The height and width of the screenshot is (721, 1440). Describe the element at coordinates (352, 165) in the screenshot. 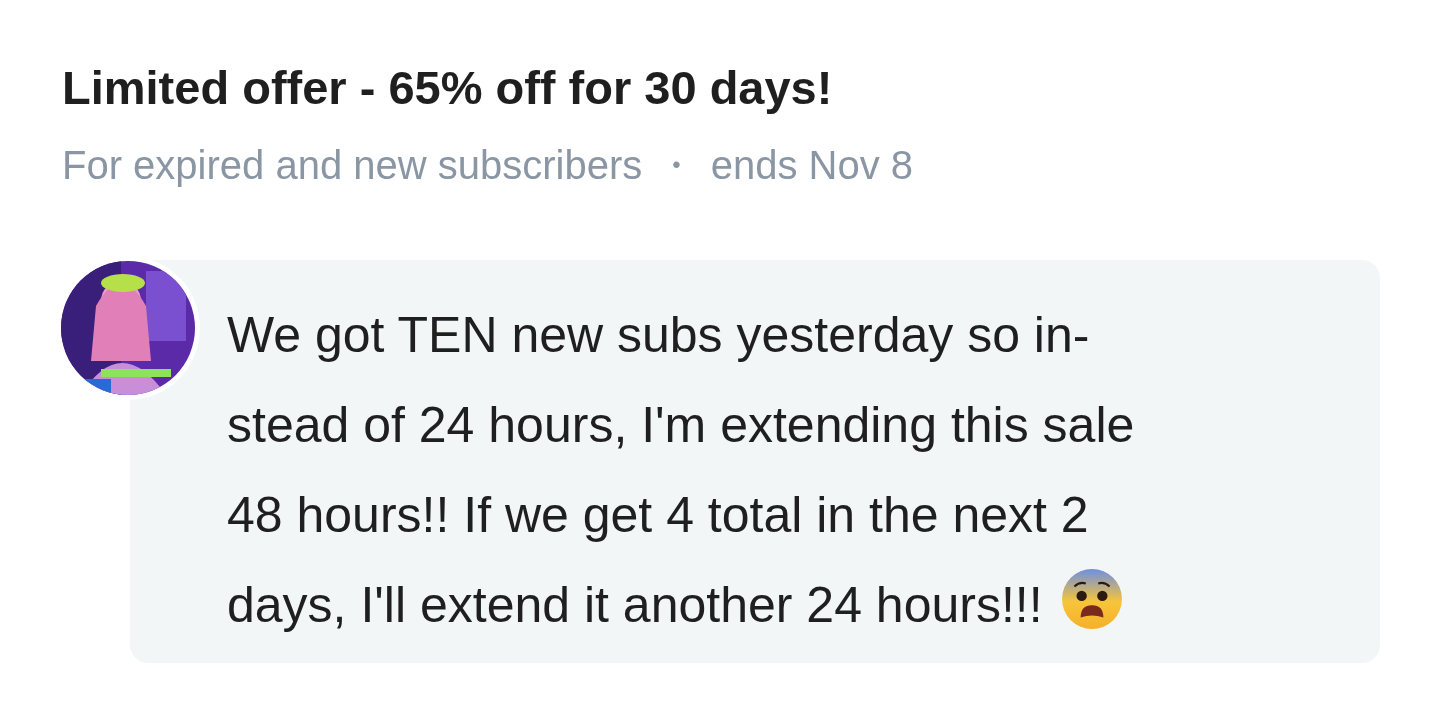

I see `audience-text: For expired and new subscribers` at that location.